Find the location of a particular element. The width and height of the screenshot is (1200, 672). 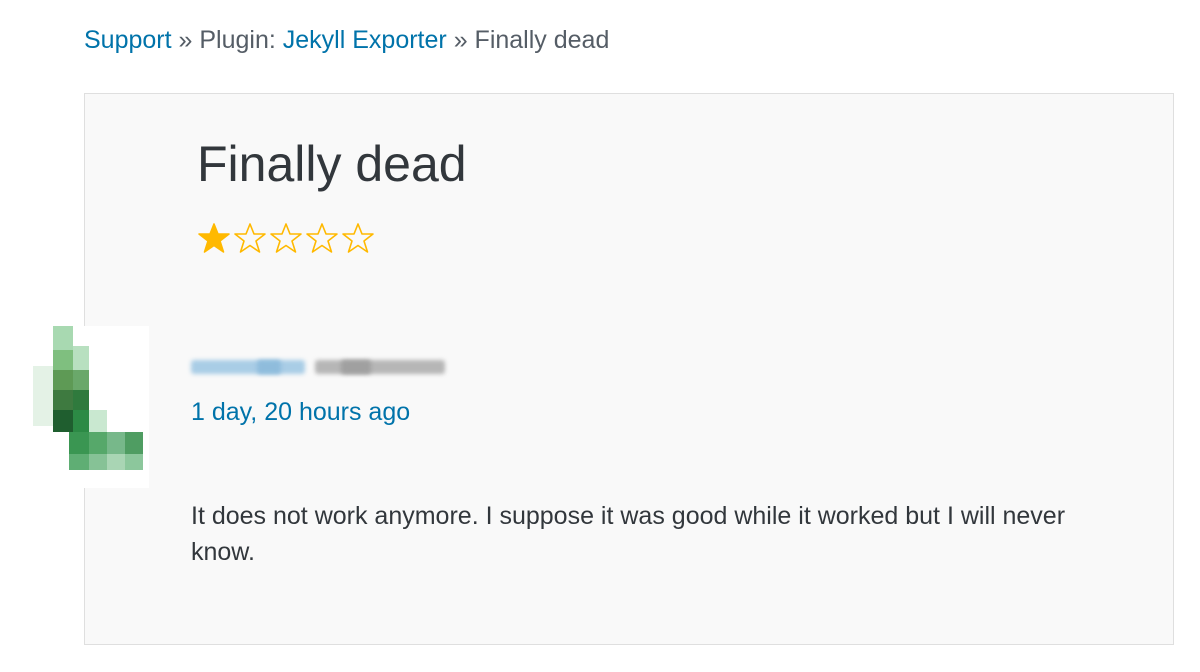

star-filled-icon is located at coordinates (214, 238).